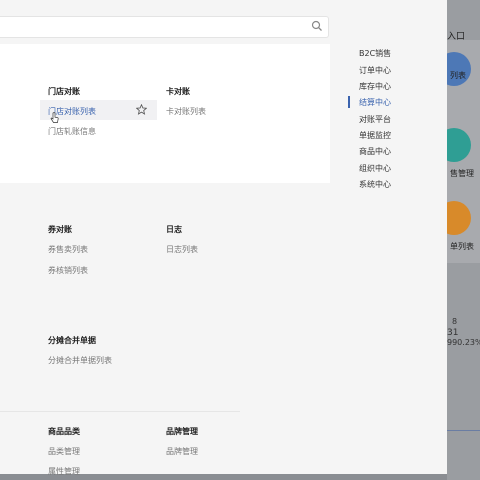 This screenshot has width=480, height=480. I want to click on menu-item-card-recon-list: 卡对账列表, so click(186, 111).